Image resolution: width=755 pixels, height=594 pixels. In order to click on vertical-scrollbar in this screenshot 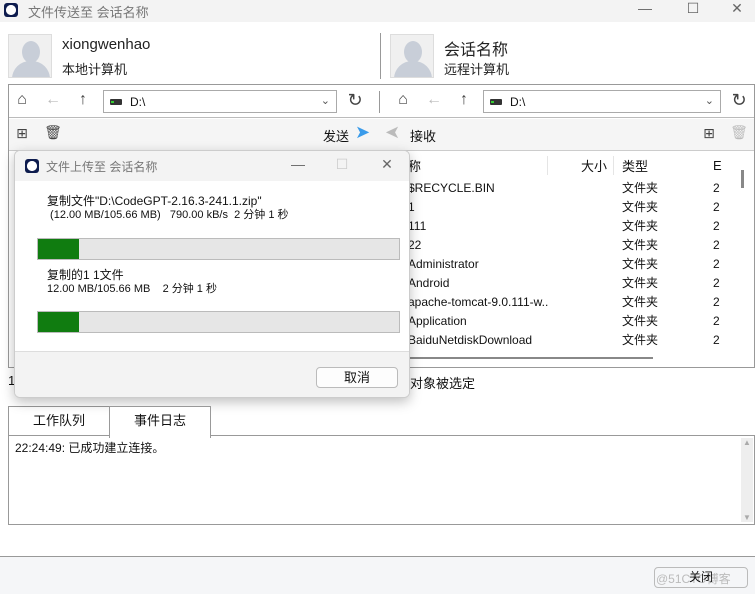, I will do `click(742, 179)`.